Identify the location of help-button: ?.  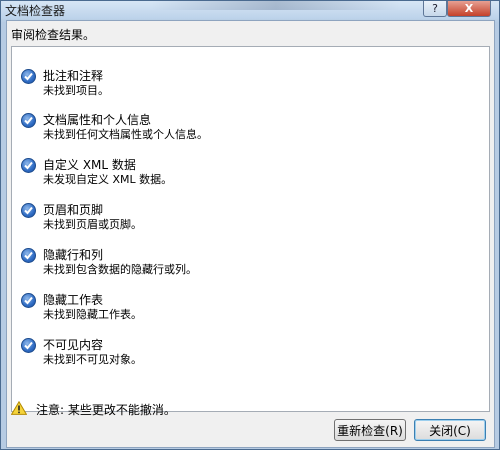
(435, 9).